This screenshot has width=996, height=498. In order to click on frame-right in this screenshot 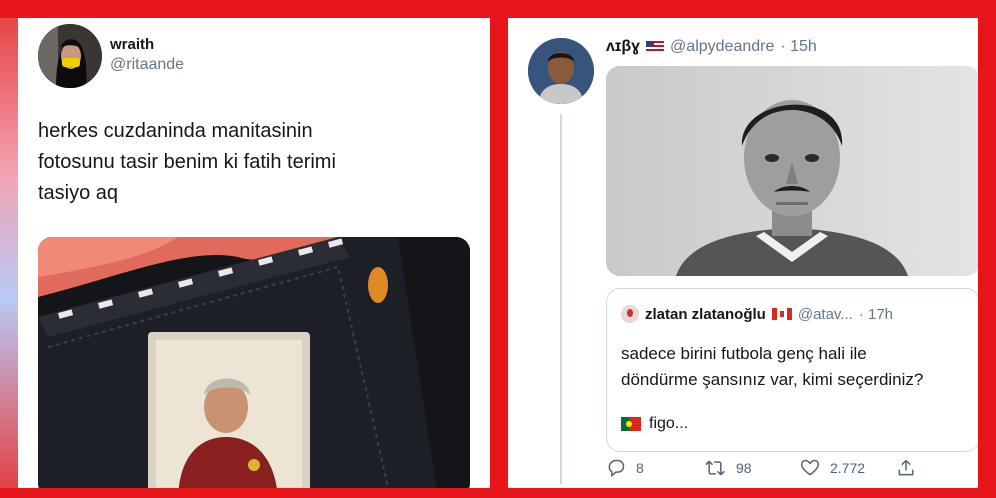, I will do `click(987, 249)`.